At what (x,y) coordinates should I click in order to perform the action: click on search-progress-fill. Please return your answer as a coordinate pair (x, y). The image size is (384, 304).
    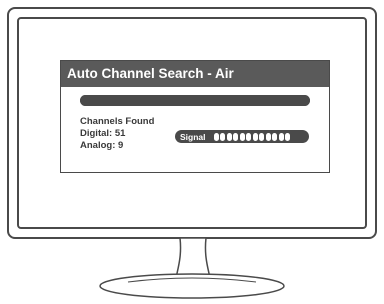
    Looking at the image, I should click on (195, 100).